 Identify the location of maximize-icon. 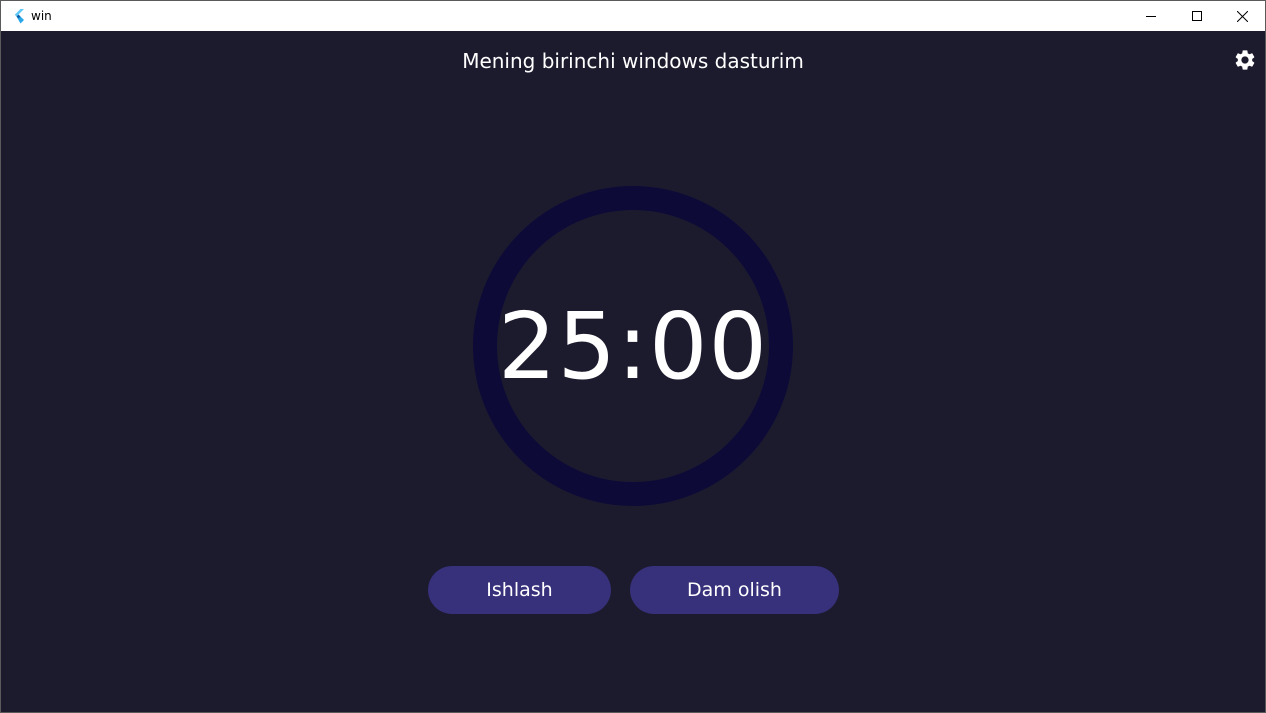
(1197, 16).